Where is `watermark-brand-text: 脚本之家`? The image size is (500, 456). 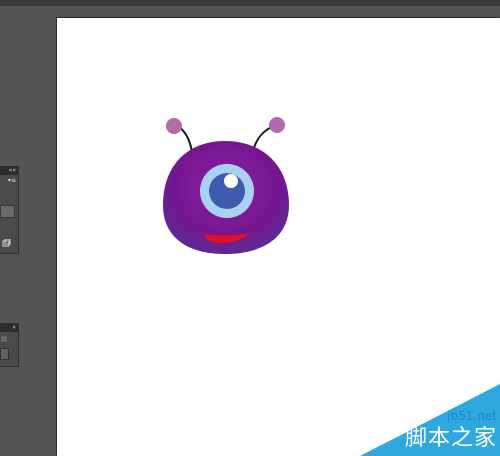 watermark-brand-text: 脚本之家 is located at coordinates (450, 438).